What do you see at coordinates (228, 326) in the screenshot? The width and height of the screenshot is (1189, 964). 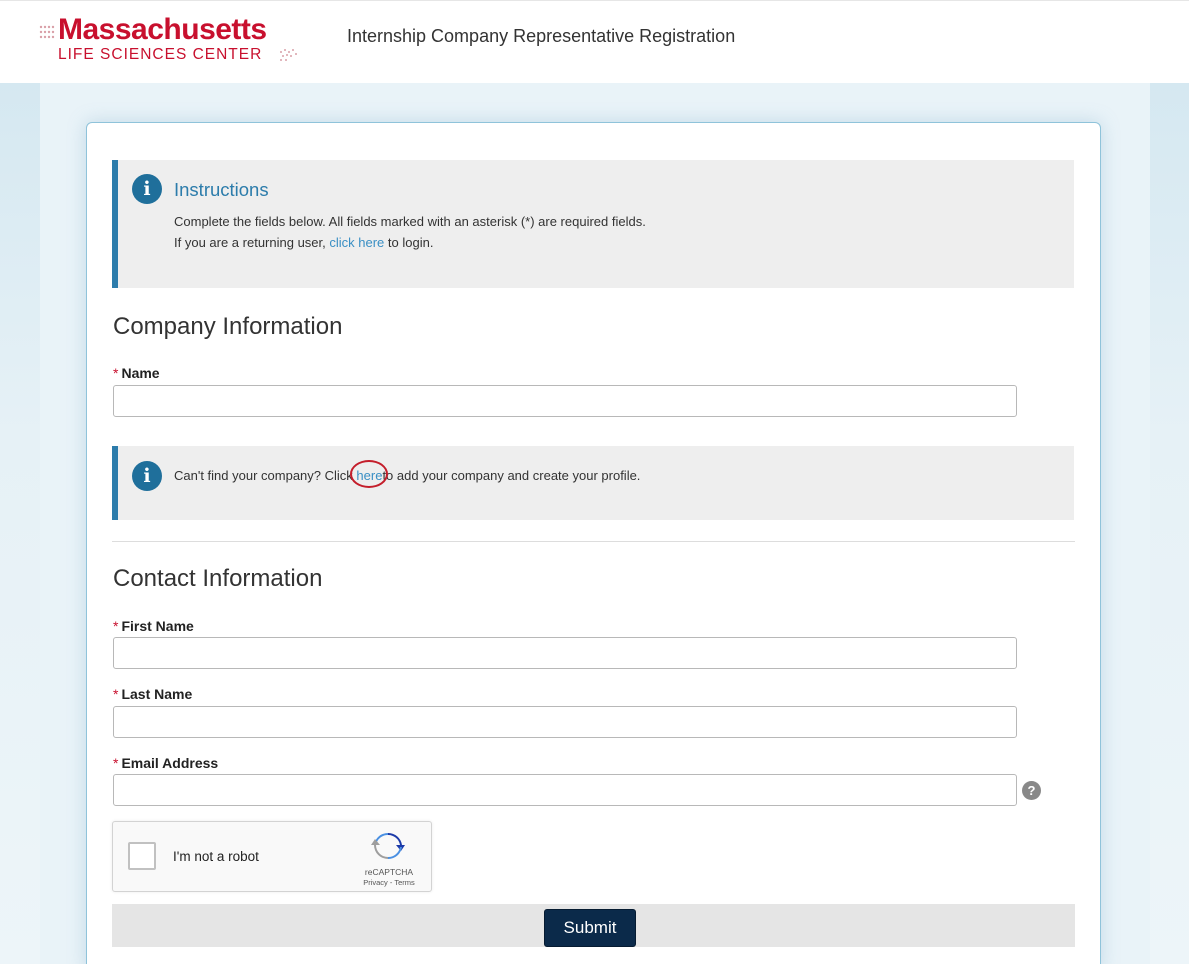 I see `company-section-heading: Company Information` at bounding box center [228, 326].